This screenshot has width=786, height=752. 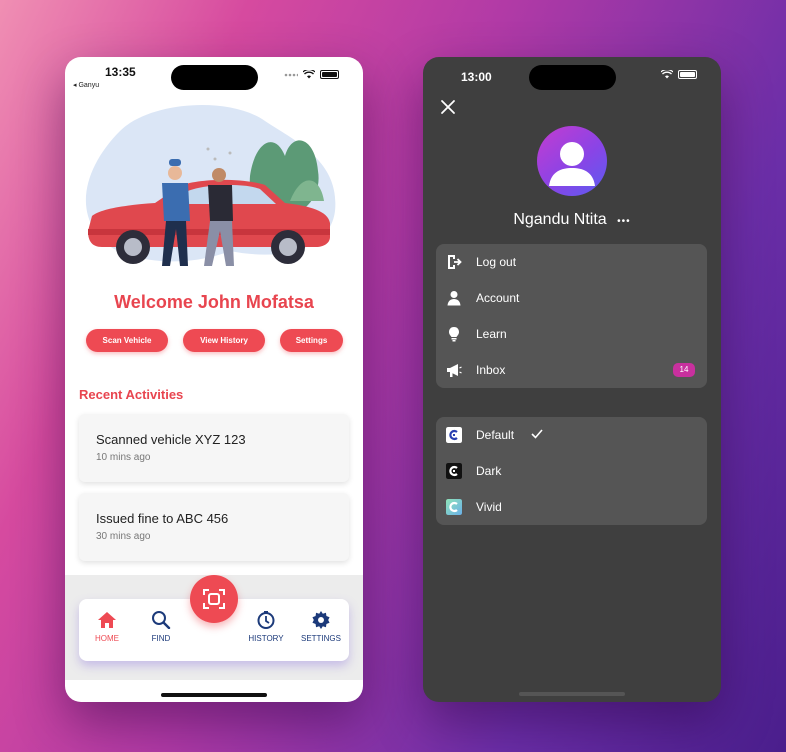 What do you see at coordinates (224, 340) in the screenshot?
I see `view-history-button: View History` at bounding box center [224, 340].